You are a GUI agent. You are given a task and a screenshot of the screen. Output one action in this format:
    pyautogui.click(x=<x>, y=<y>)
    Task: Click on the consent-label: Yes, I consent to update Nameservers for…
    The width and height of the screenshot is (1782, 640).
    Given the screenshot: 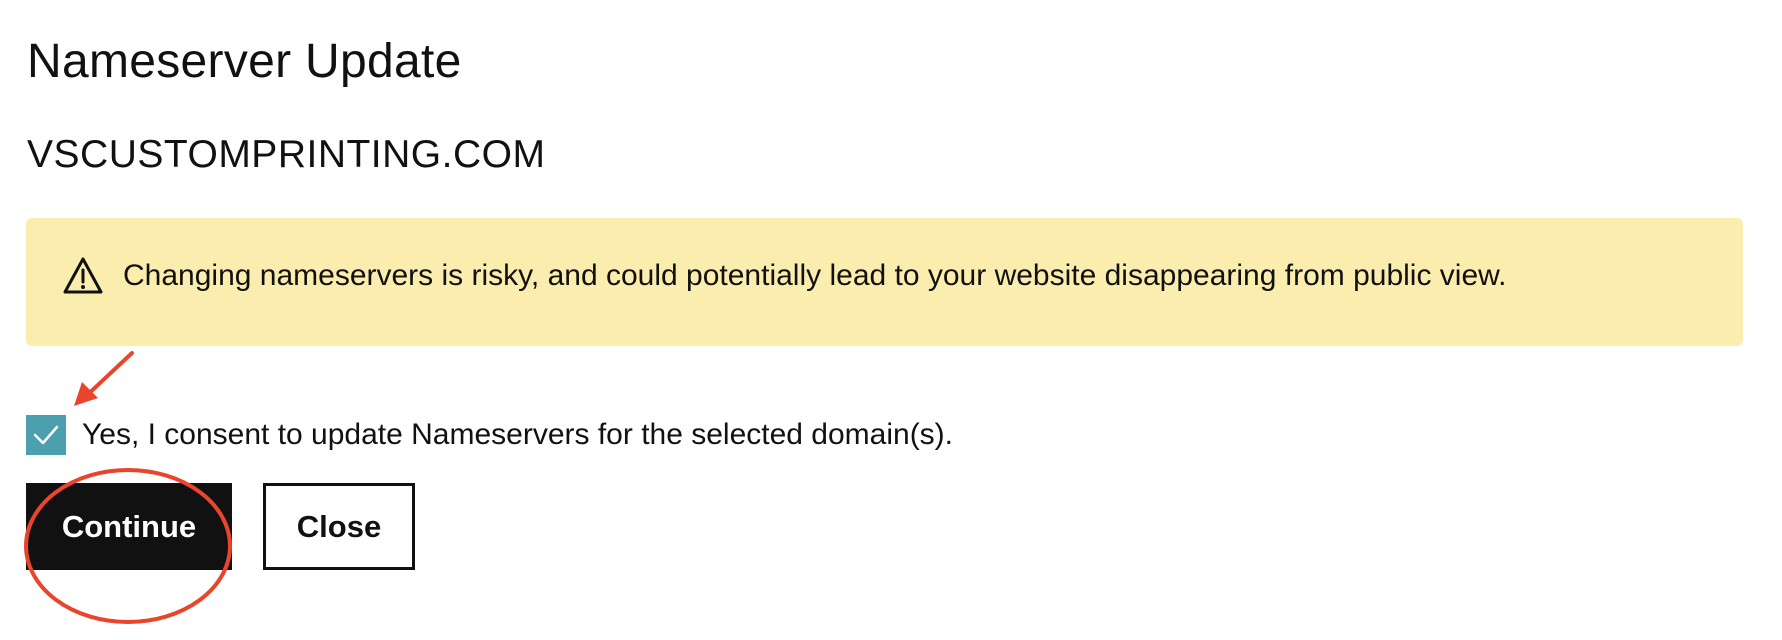 What is the action you would take?
    pyautogui.click(x=518, y=434)
    